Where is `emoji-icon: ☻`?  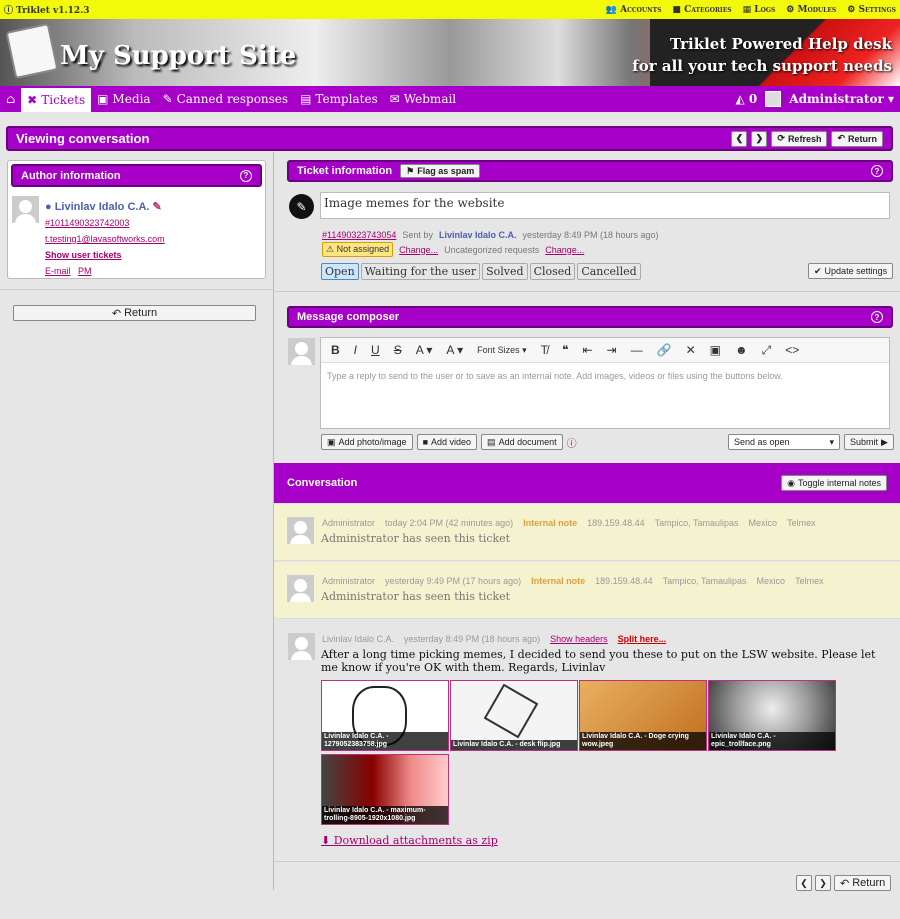 emoji-icon: ☻ is located at coordinates (741, 350).